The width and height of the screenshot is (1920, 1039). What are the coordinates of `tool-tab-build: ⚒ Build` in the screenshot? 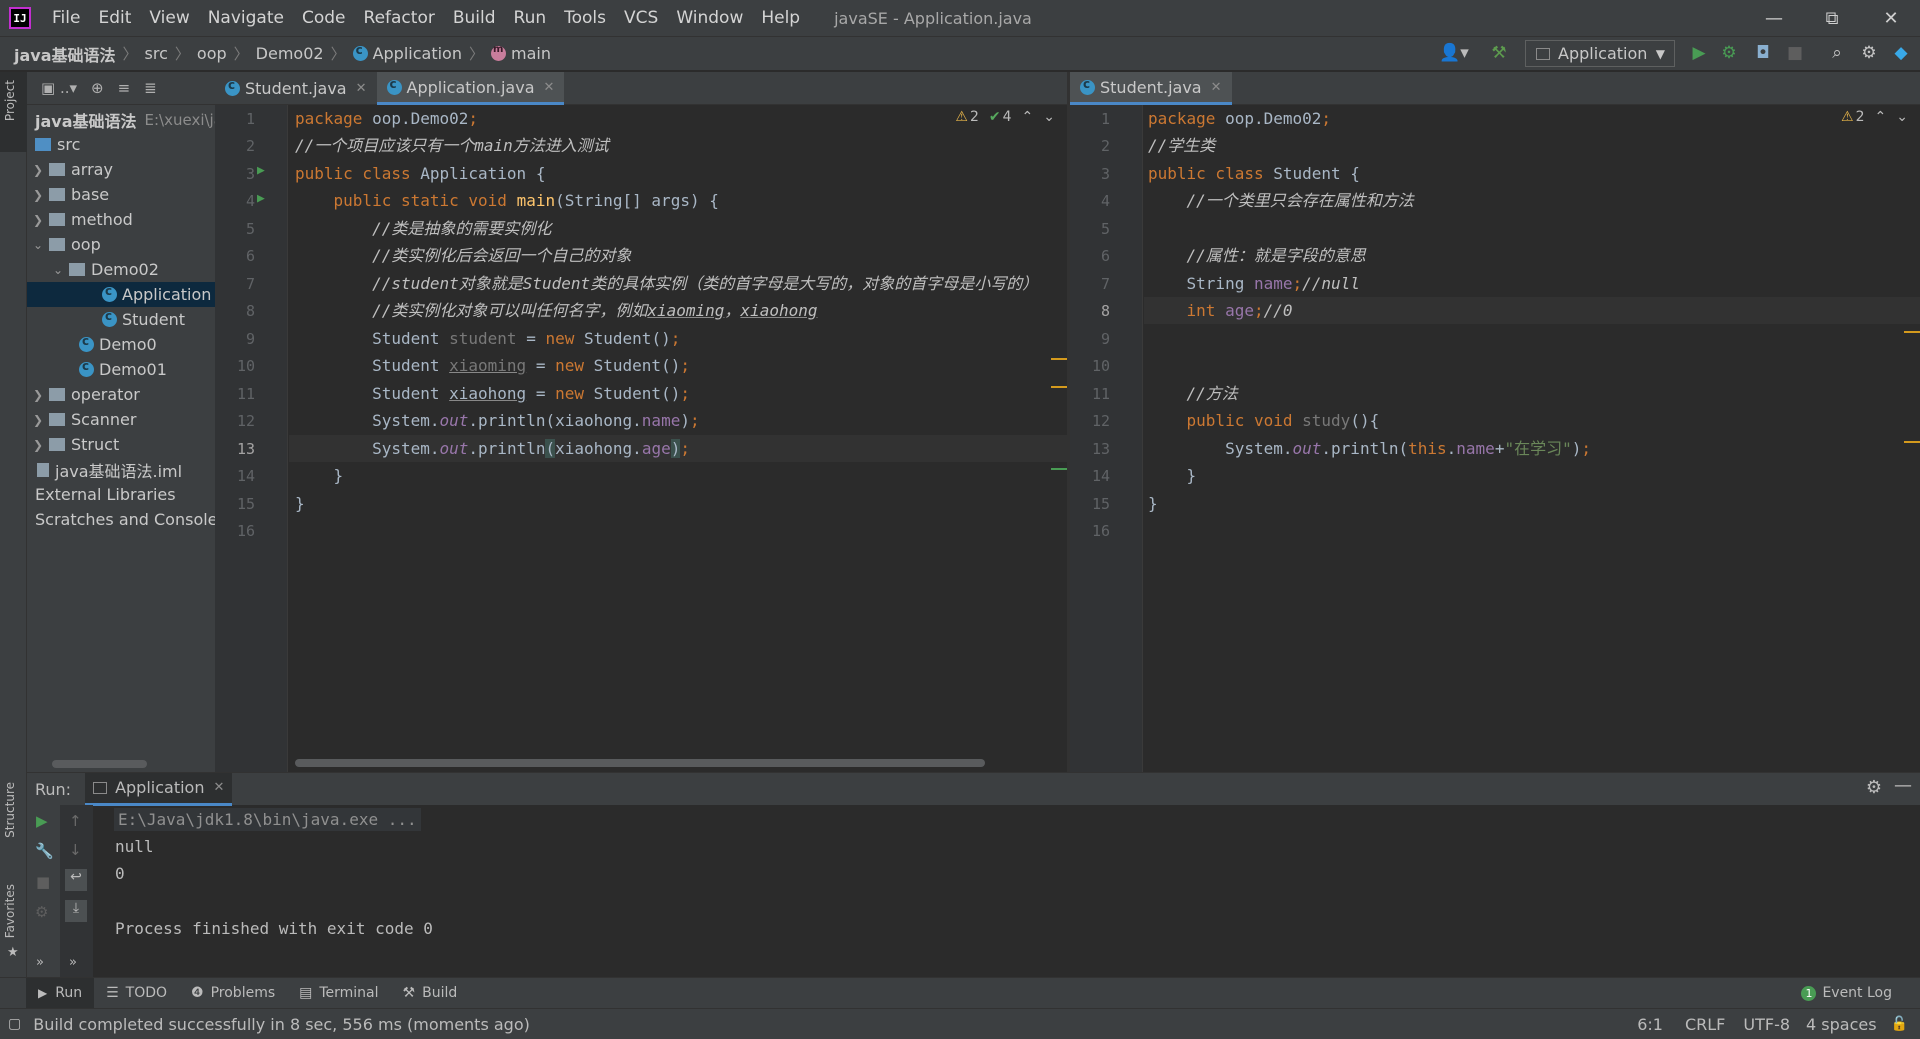 It's located at (430, 993).